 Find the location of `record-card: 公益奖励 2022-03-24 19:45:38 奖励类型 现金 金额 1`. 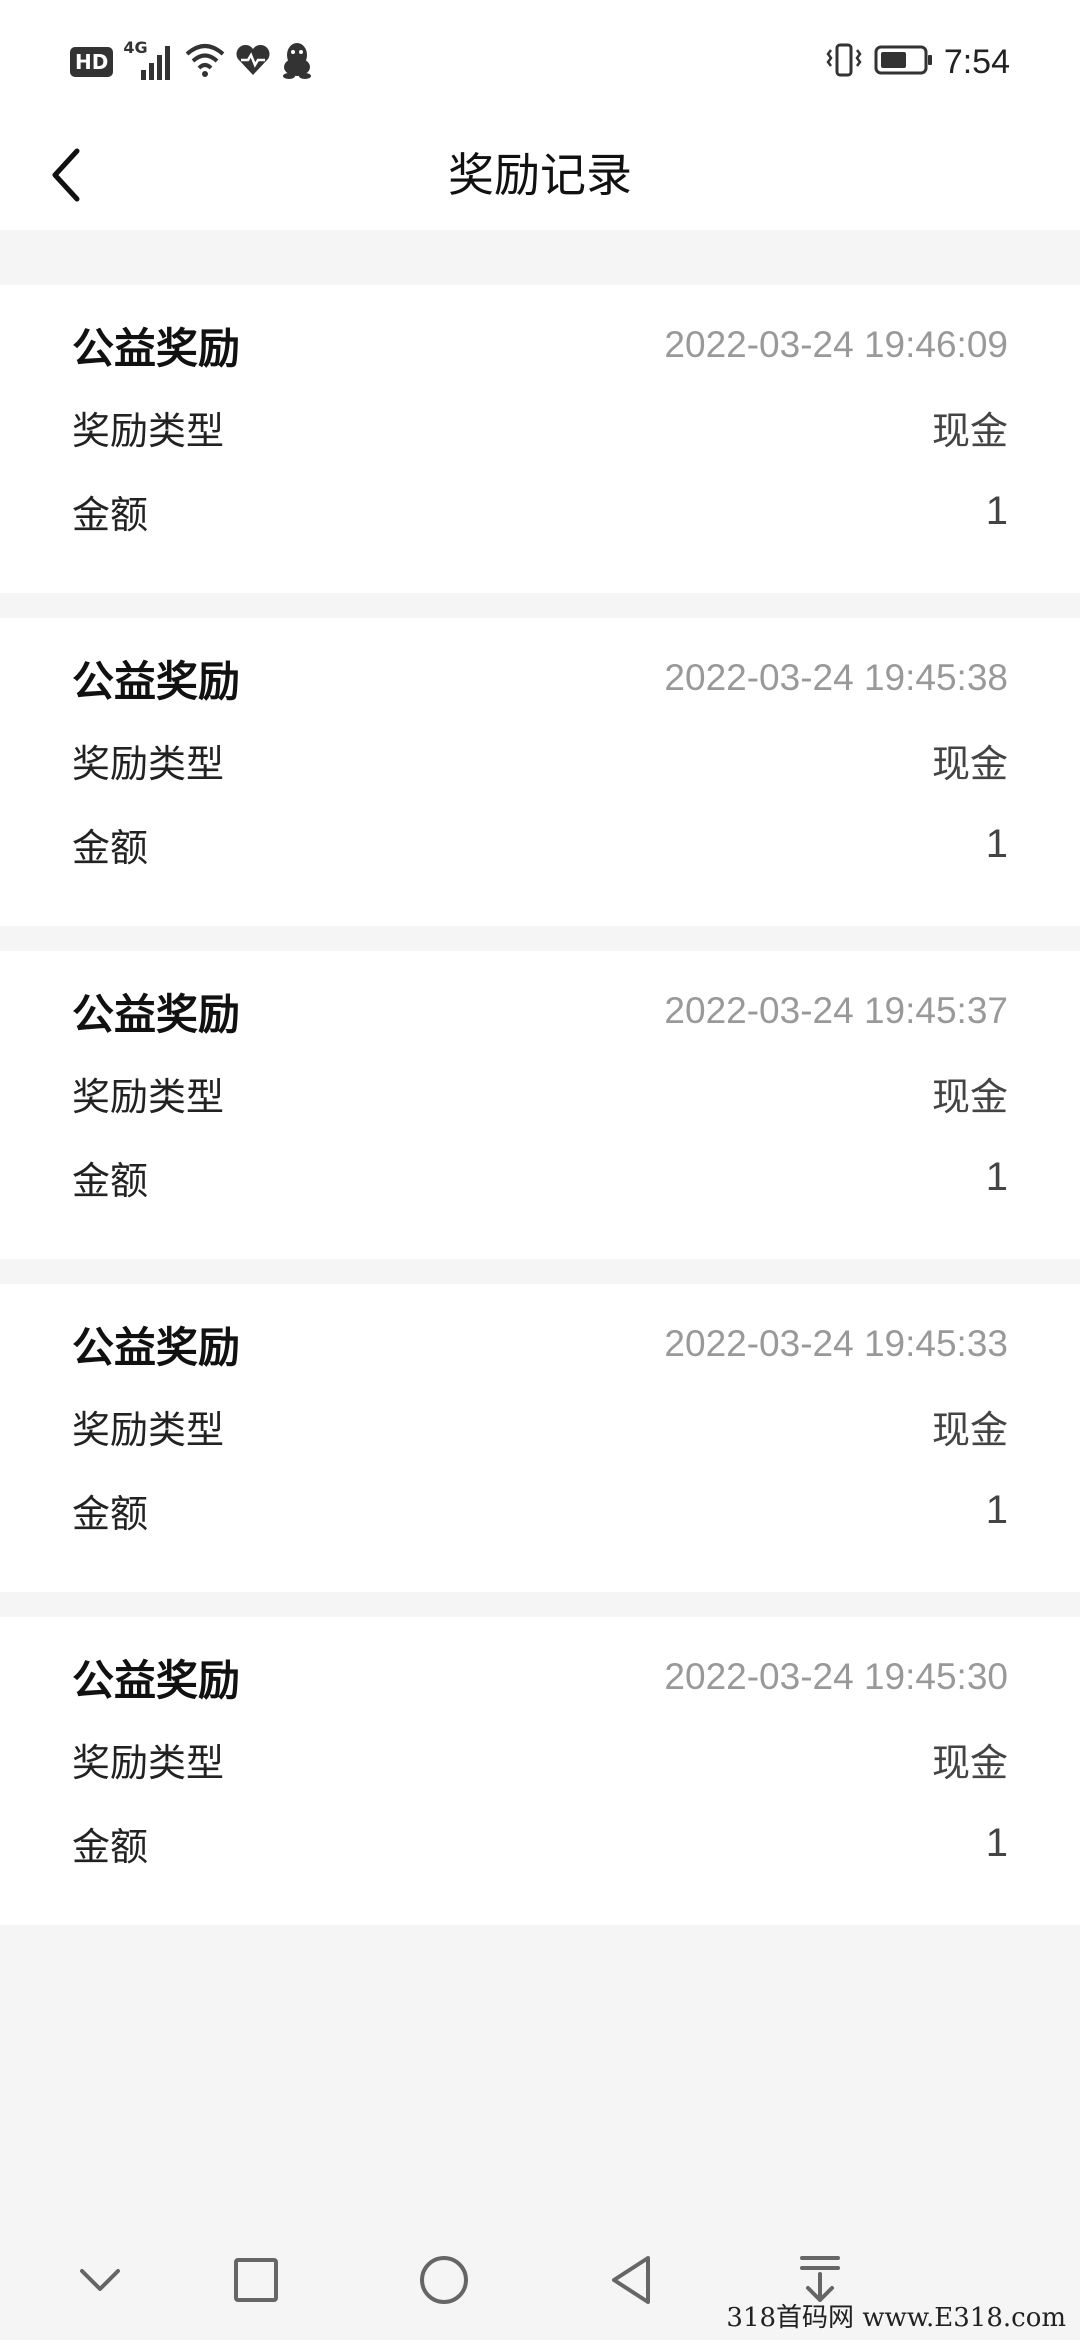

record-card: 公益奖励 2022-03-24 19:45:38 奖励类型 现金 金额 1 is located at coordinates (540, 772).